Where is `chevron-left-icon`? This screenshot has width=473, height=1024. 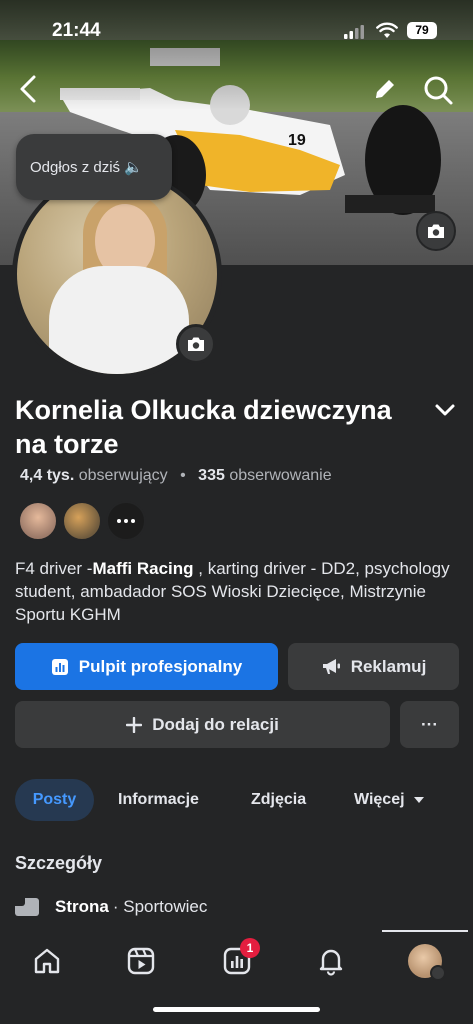
chevron-left-icon is located at coordinates (28, 89).